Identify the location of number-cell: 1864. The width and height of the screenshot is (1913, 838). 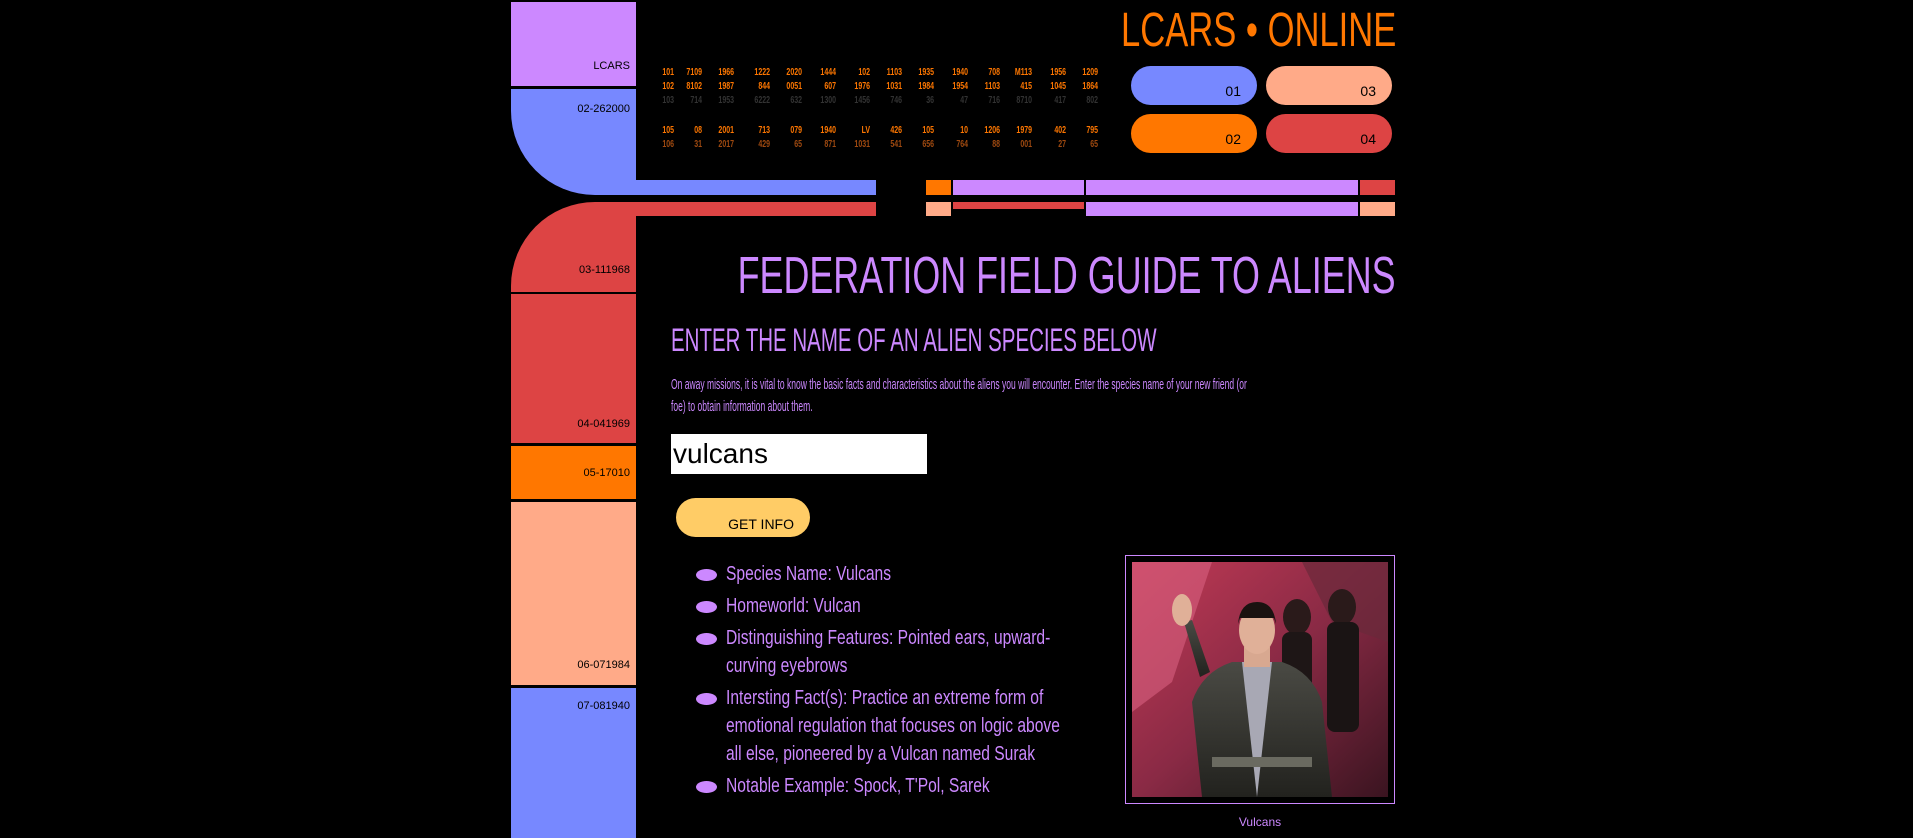
(1090, 86).